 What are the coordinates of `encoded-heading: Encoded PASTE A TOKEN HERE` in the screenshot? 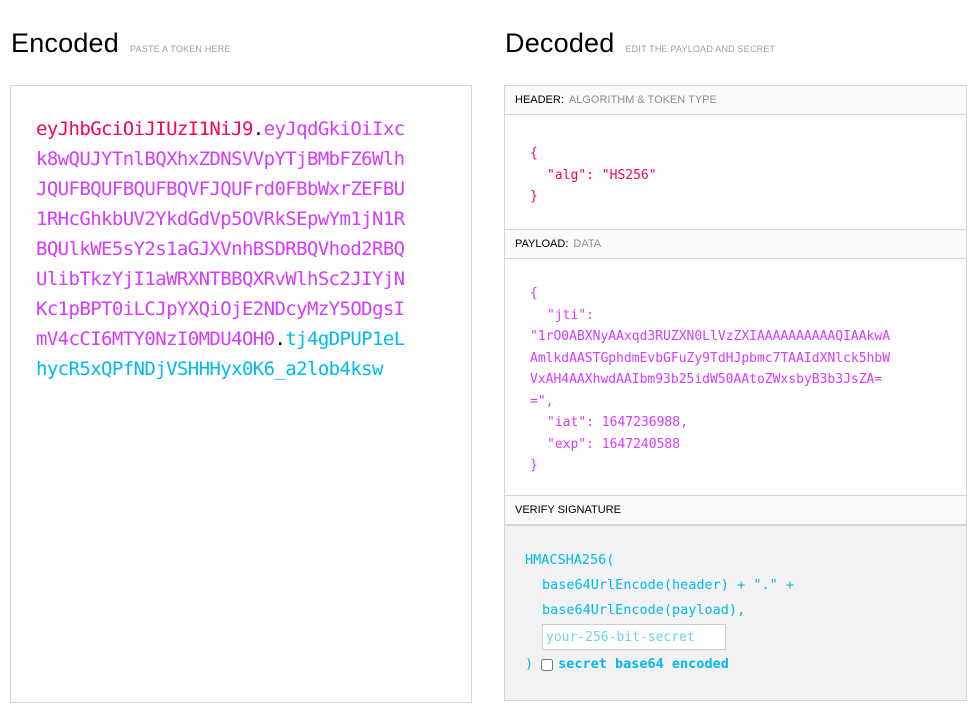 It's located at (121, 43).